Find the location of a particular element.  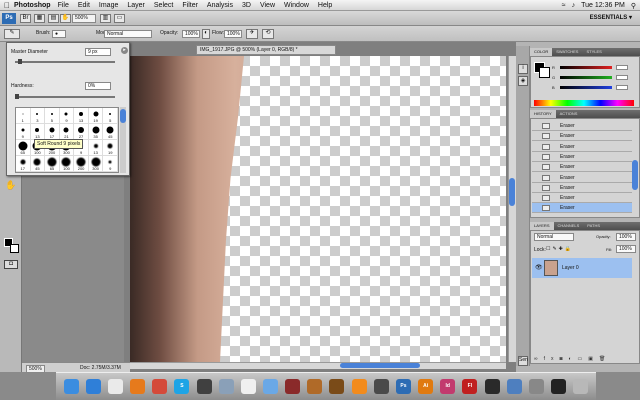

layer-footer-icons: ∞fx◙◐▭▣🗑 is located at coordinates (584, 360).